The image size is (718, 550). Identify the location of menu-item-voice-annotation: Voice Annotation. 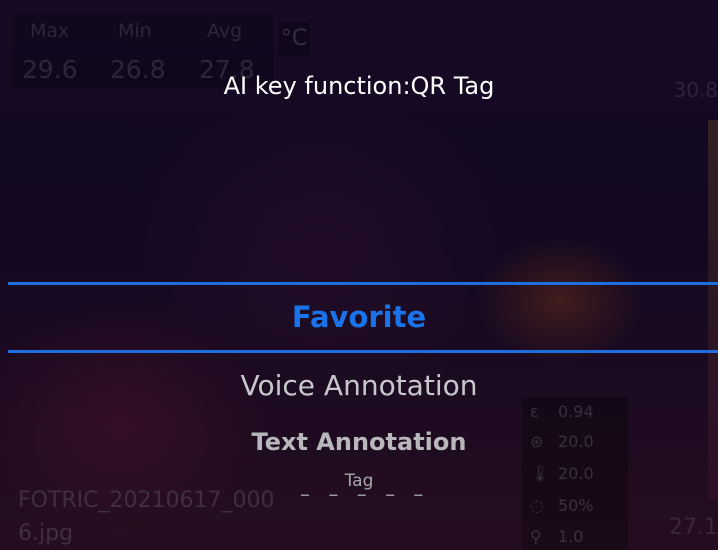
(359, 385).